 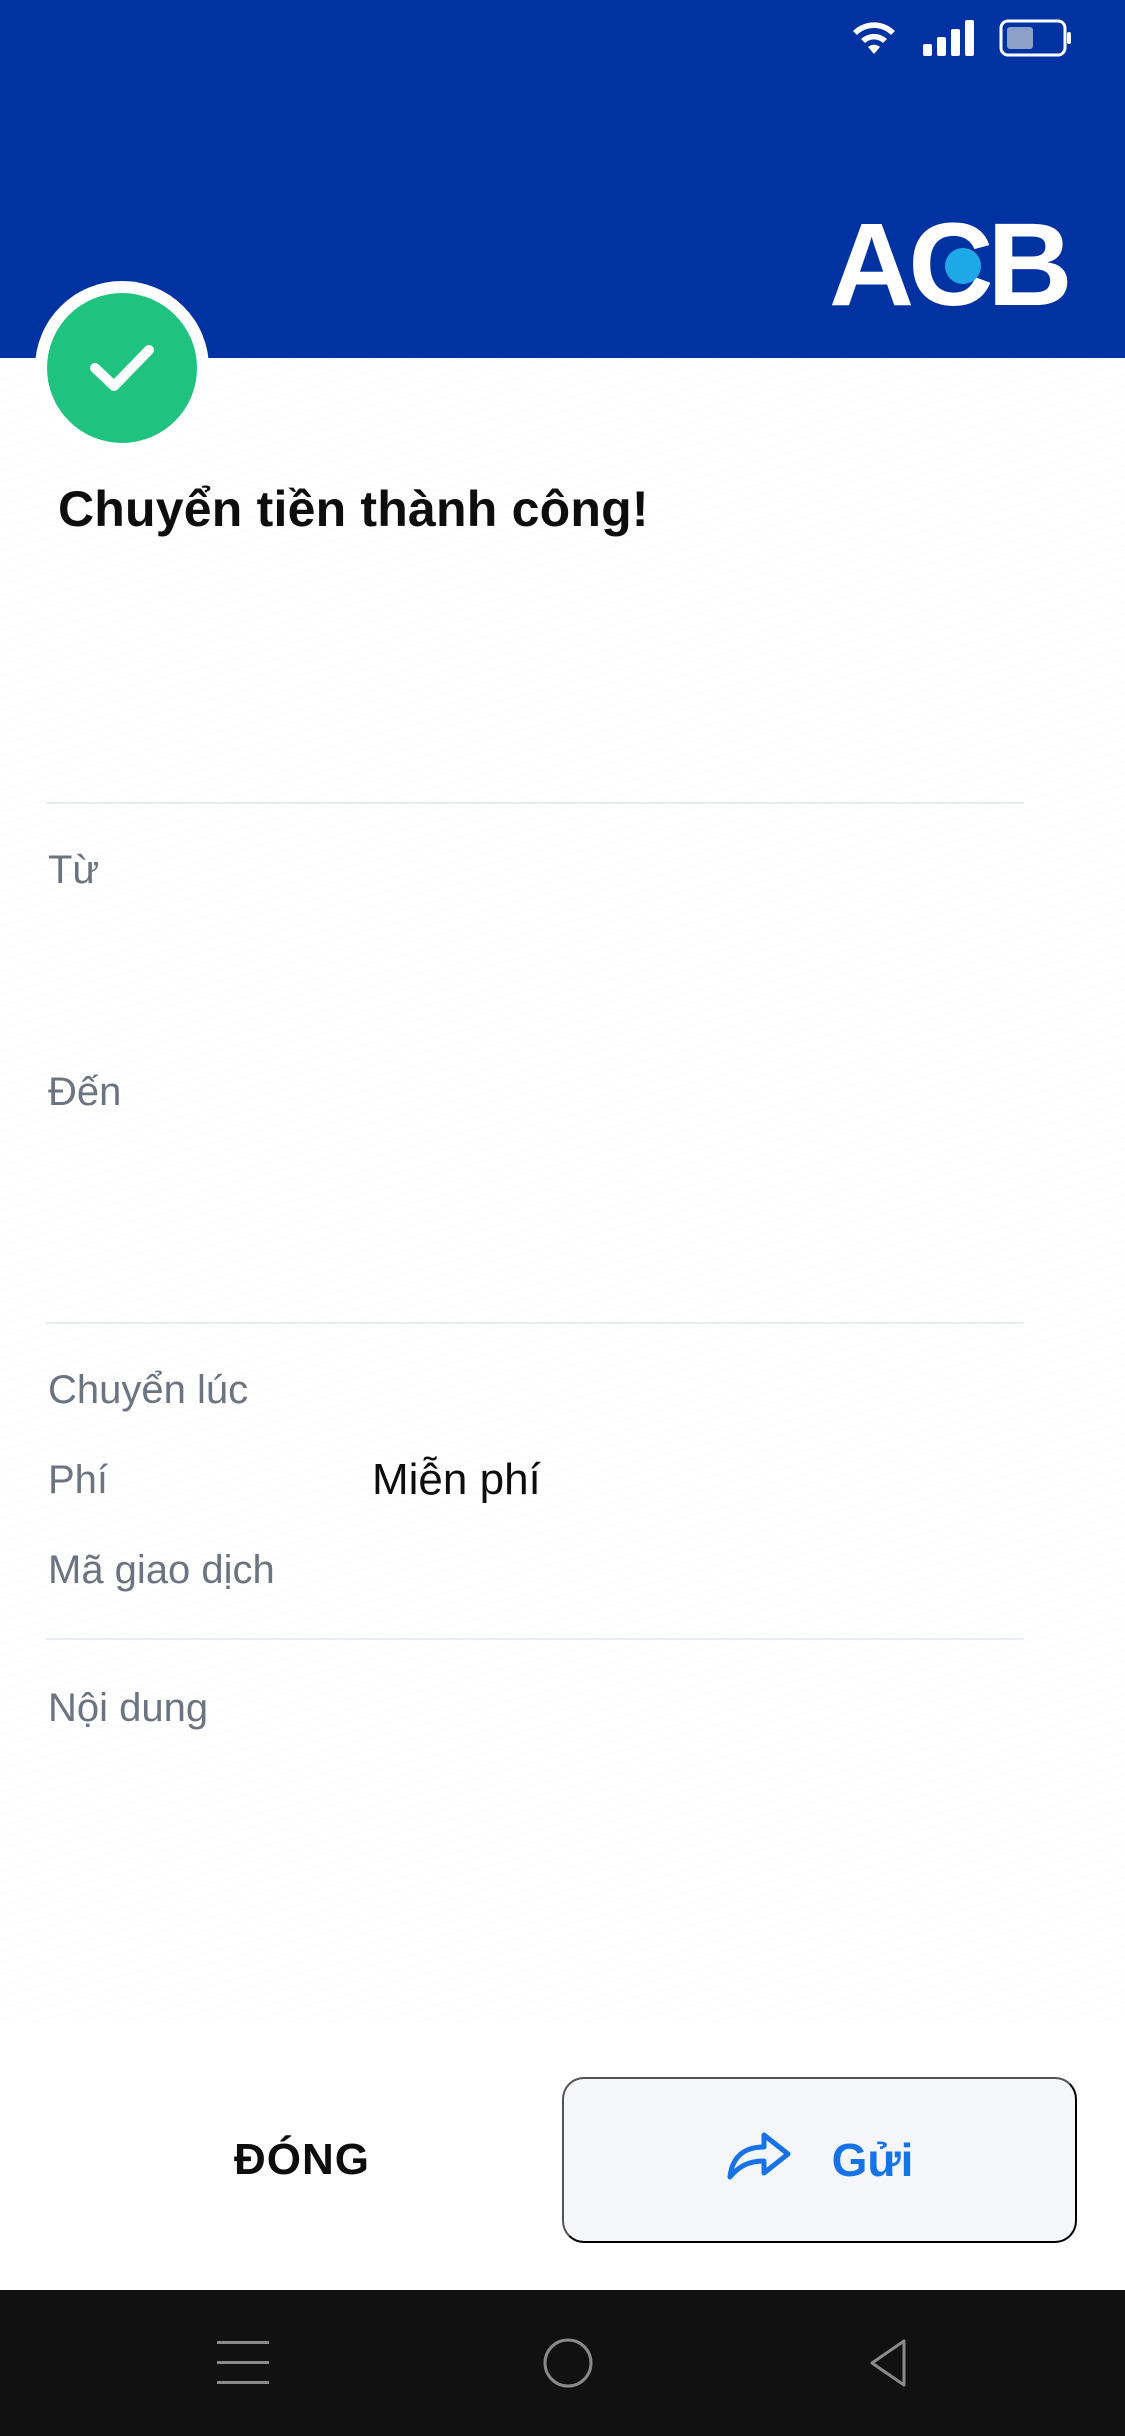 What do you see at coordinates (1036, 38) in the screenshot?
I see `battery-icon` at bounding box center [1036, 38].